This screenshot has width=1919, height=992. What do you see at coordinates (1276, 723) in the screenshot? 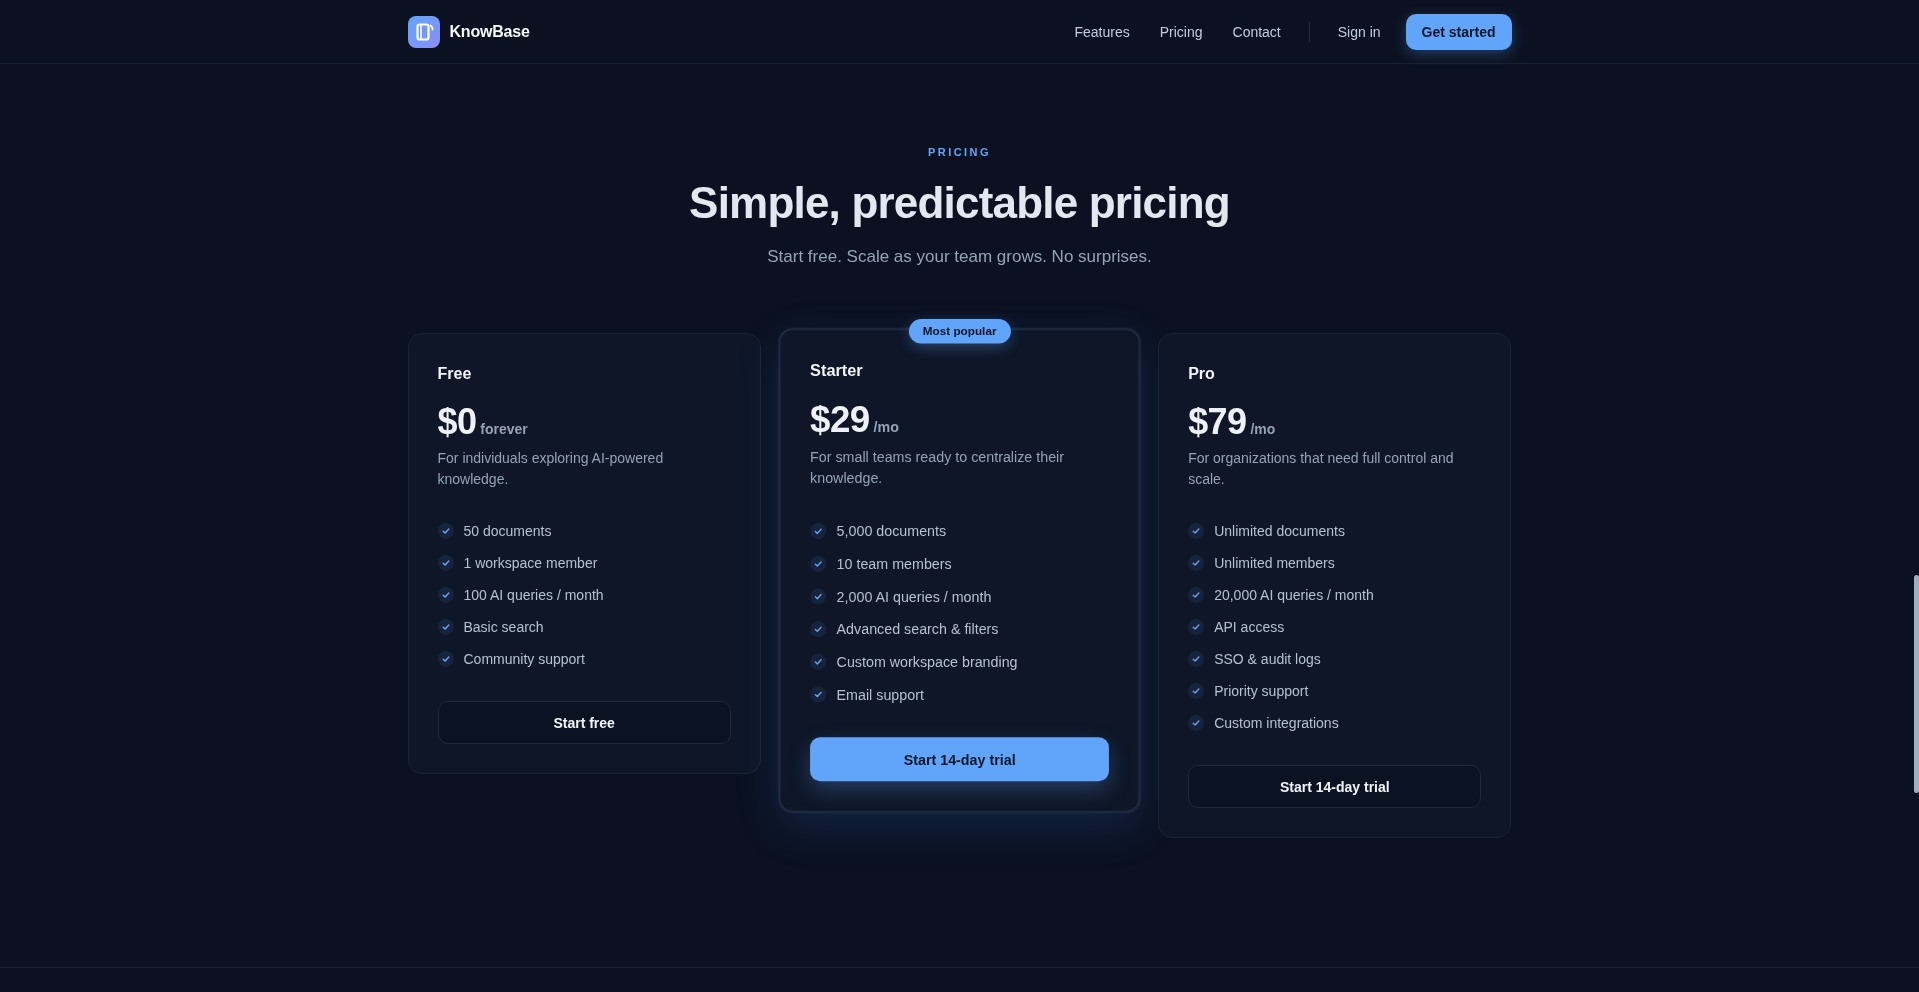
I see `feature-text: Custom integrations` at bounding box center [1276, 723].